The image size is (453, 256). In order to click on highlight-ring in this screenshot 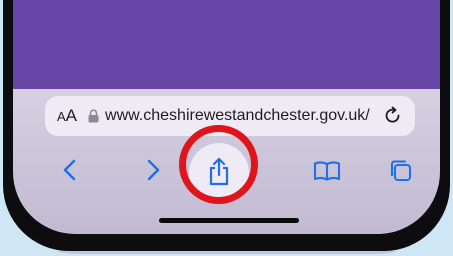, I will do `click(218, 164)`.